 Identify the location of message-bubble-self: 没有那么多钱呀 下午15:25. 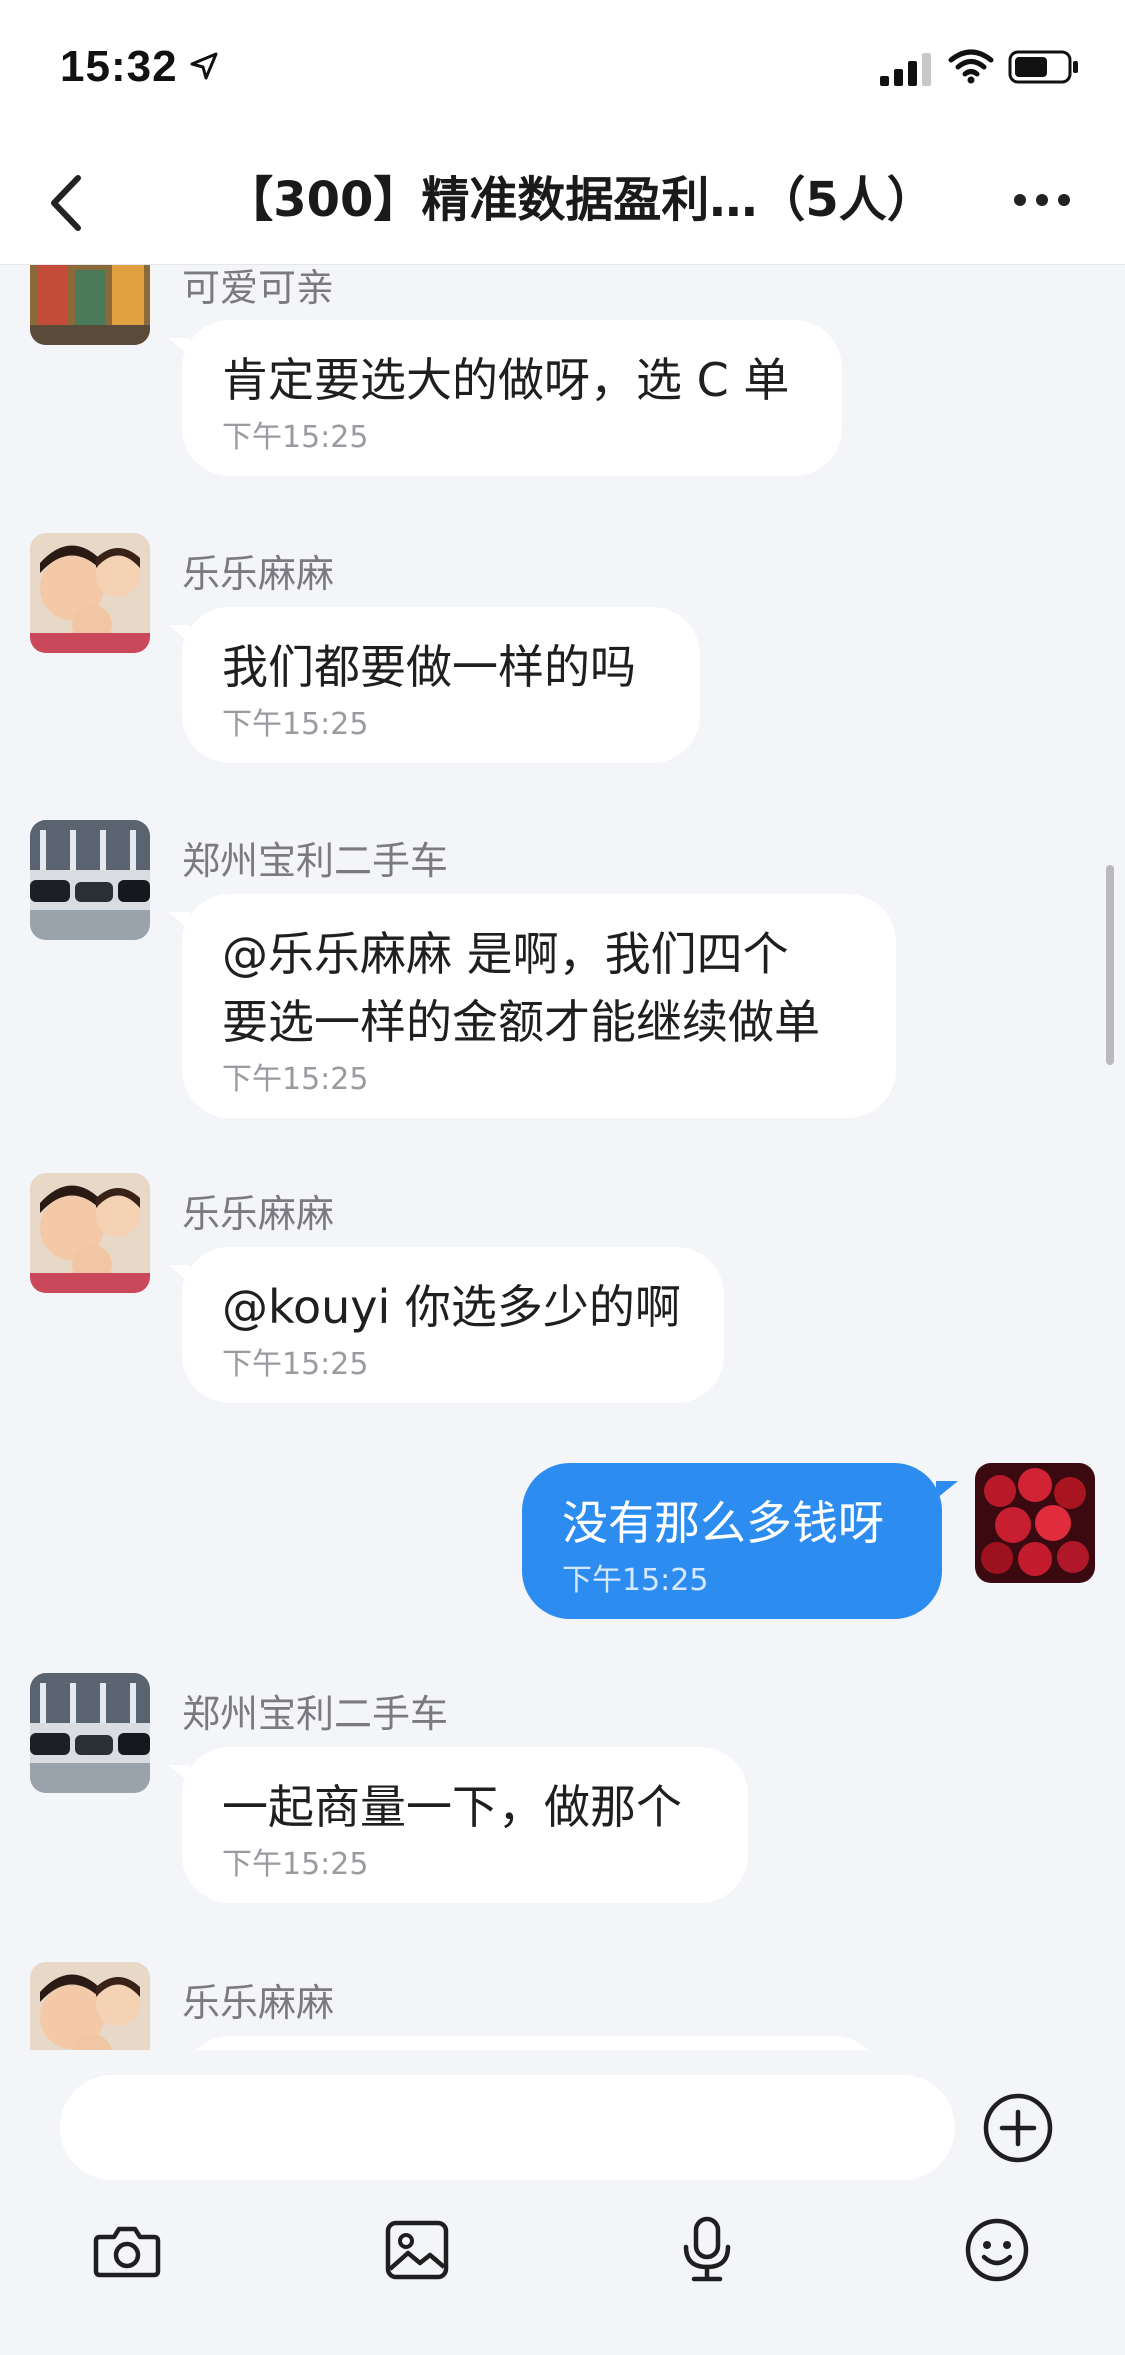
(740, 1541).